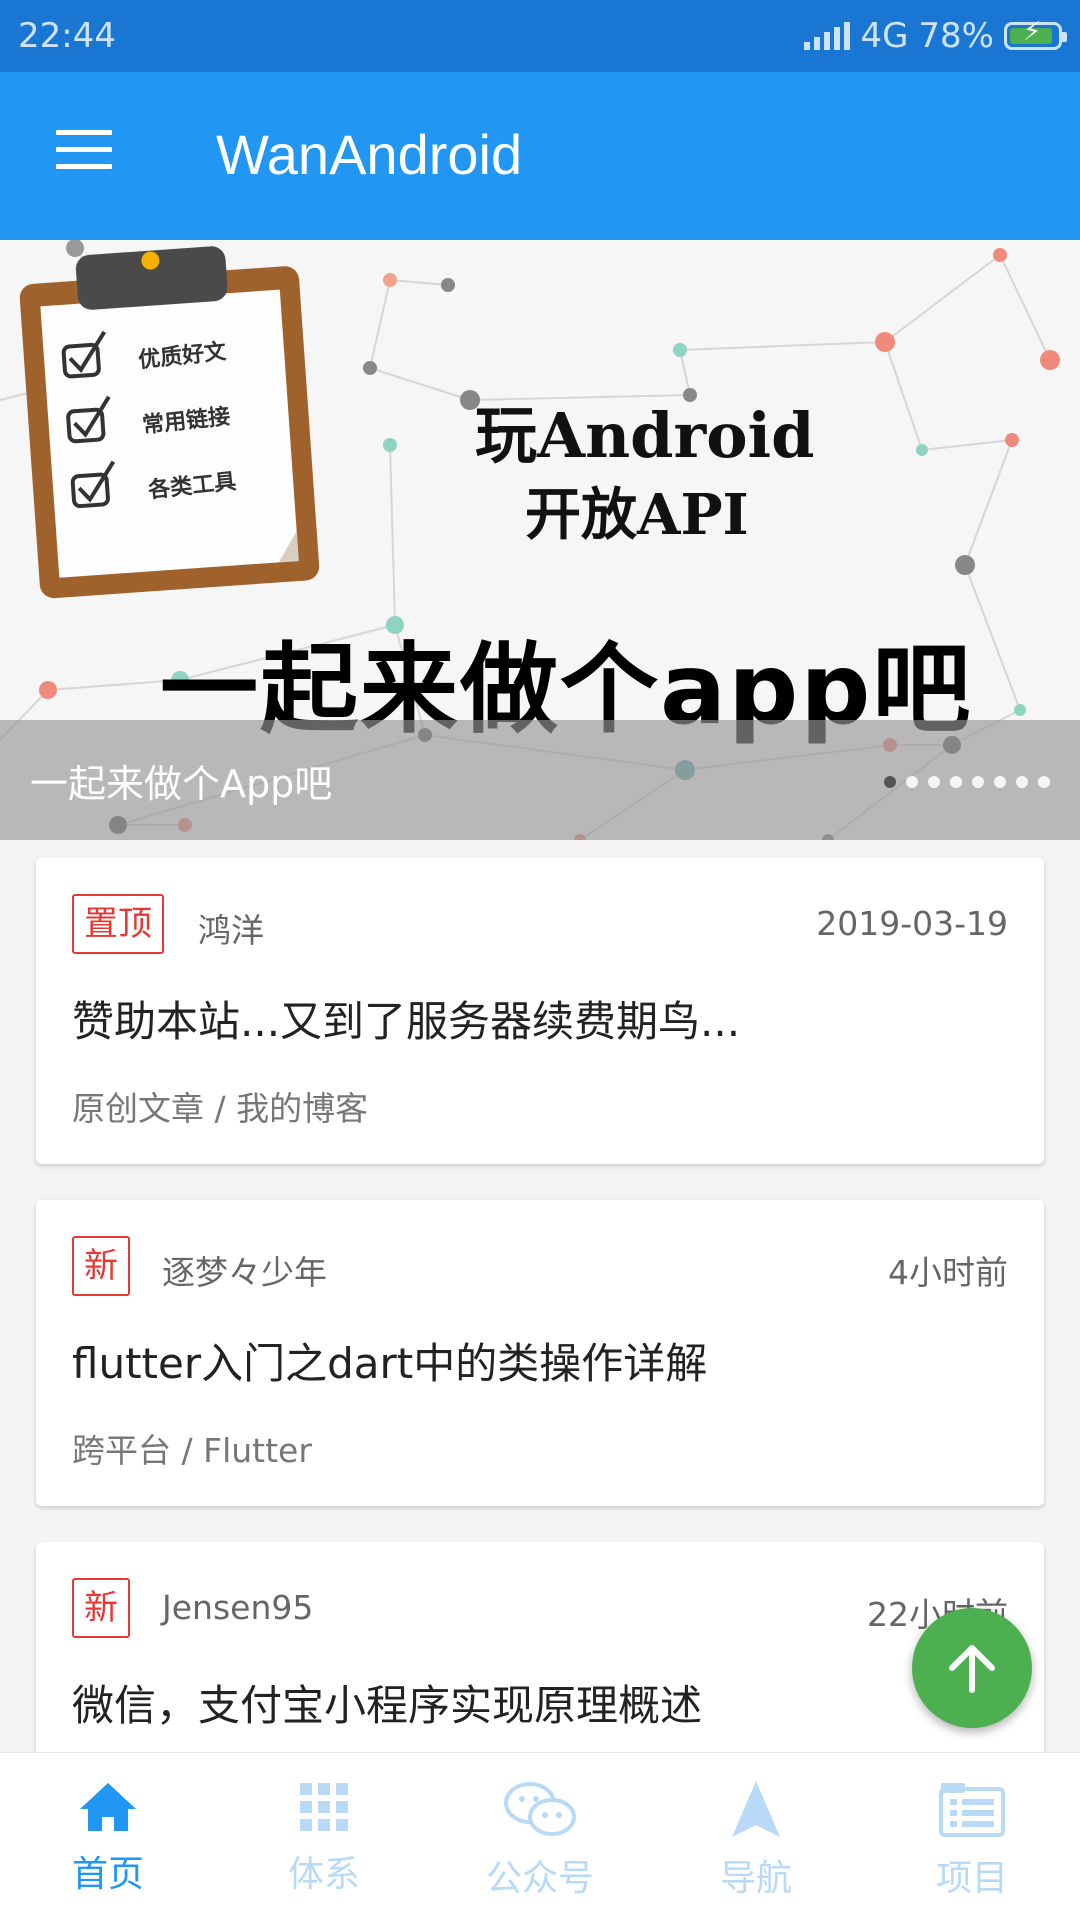  I want to click on home-icon, so click(108, 1807).